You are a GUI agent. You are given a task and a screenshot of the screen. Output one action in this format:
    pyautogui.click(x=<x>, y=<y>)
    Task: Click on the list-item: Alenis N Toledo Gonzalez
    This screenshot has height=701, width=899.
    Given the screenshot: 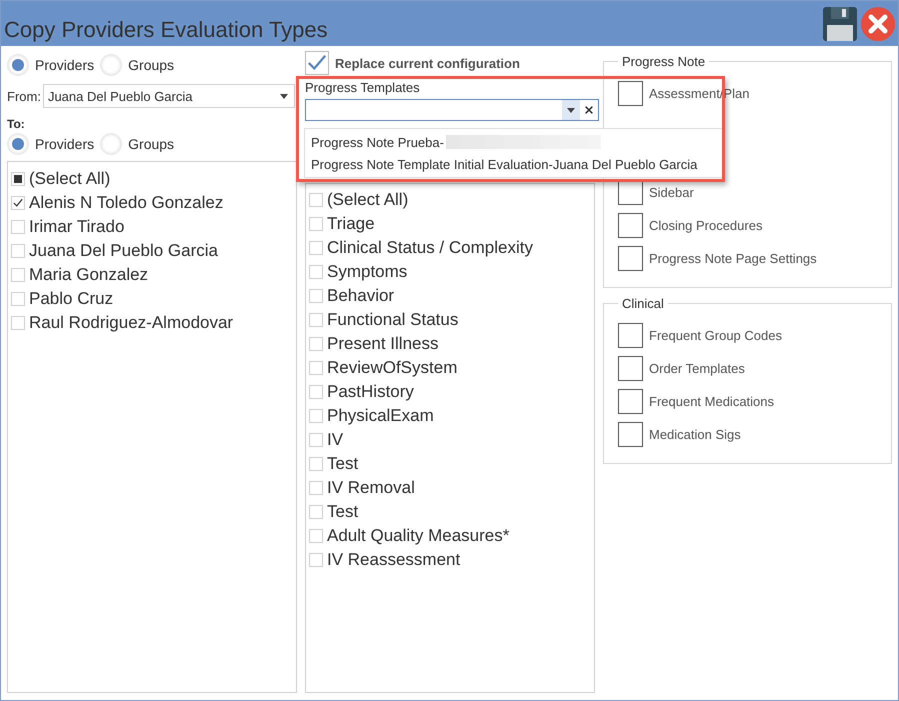 What is the action you would take?
    pyautogui.click(x=126, y=203)
    